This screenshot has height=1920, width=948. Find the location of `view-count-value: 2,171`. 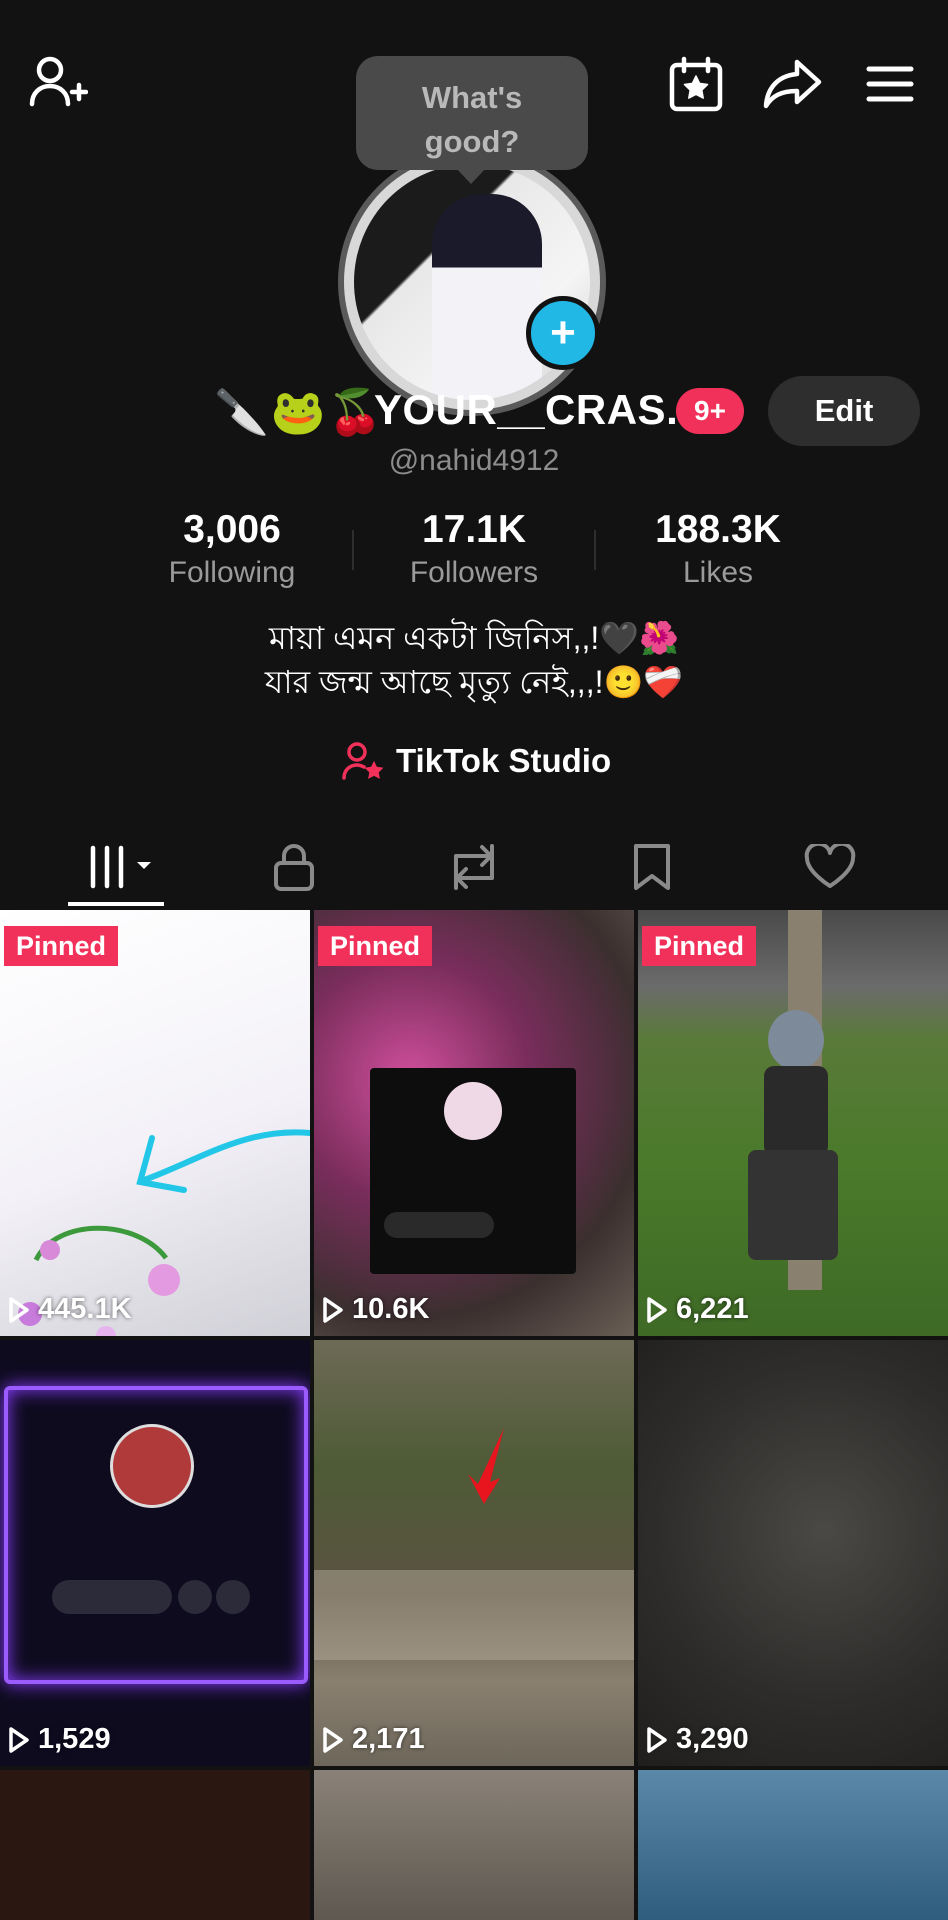

view-count-value: 2,171 is located at coordinates (388, 1739).